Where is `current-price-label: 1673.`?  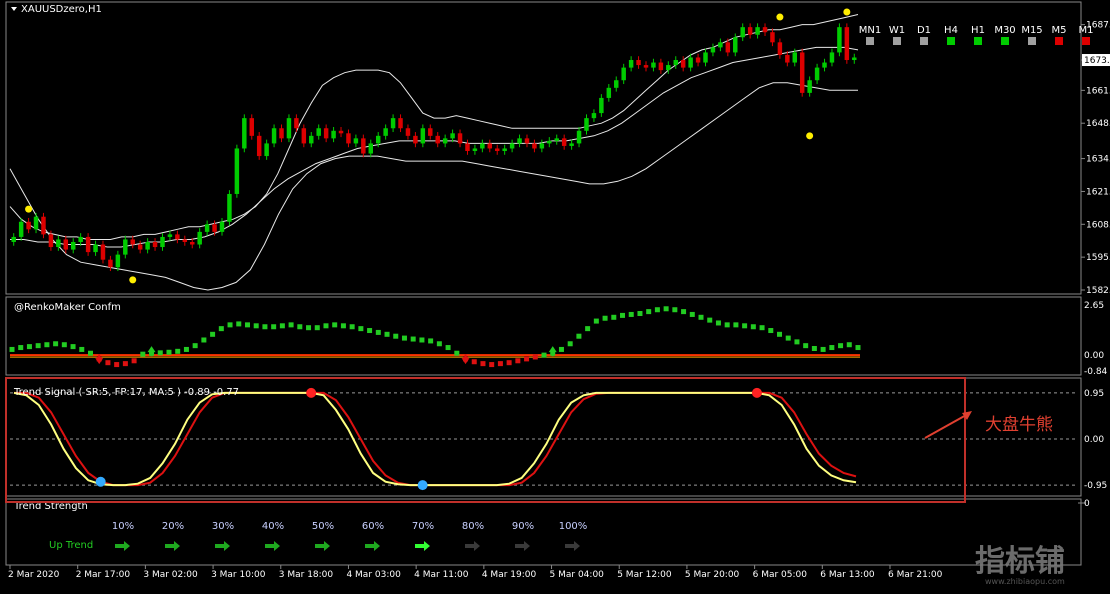
current-price-label: 1673. is located at coordinates (1097, 61).